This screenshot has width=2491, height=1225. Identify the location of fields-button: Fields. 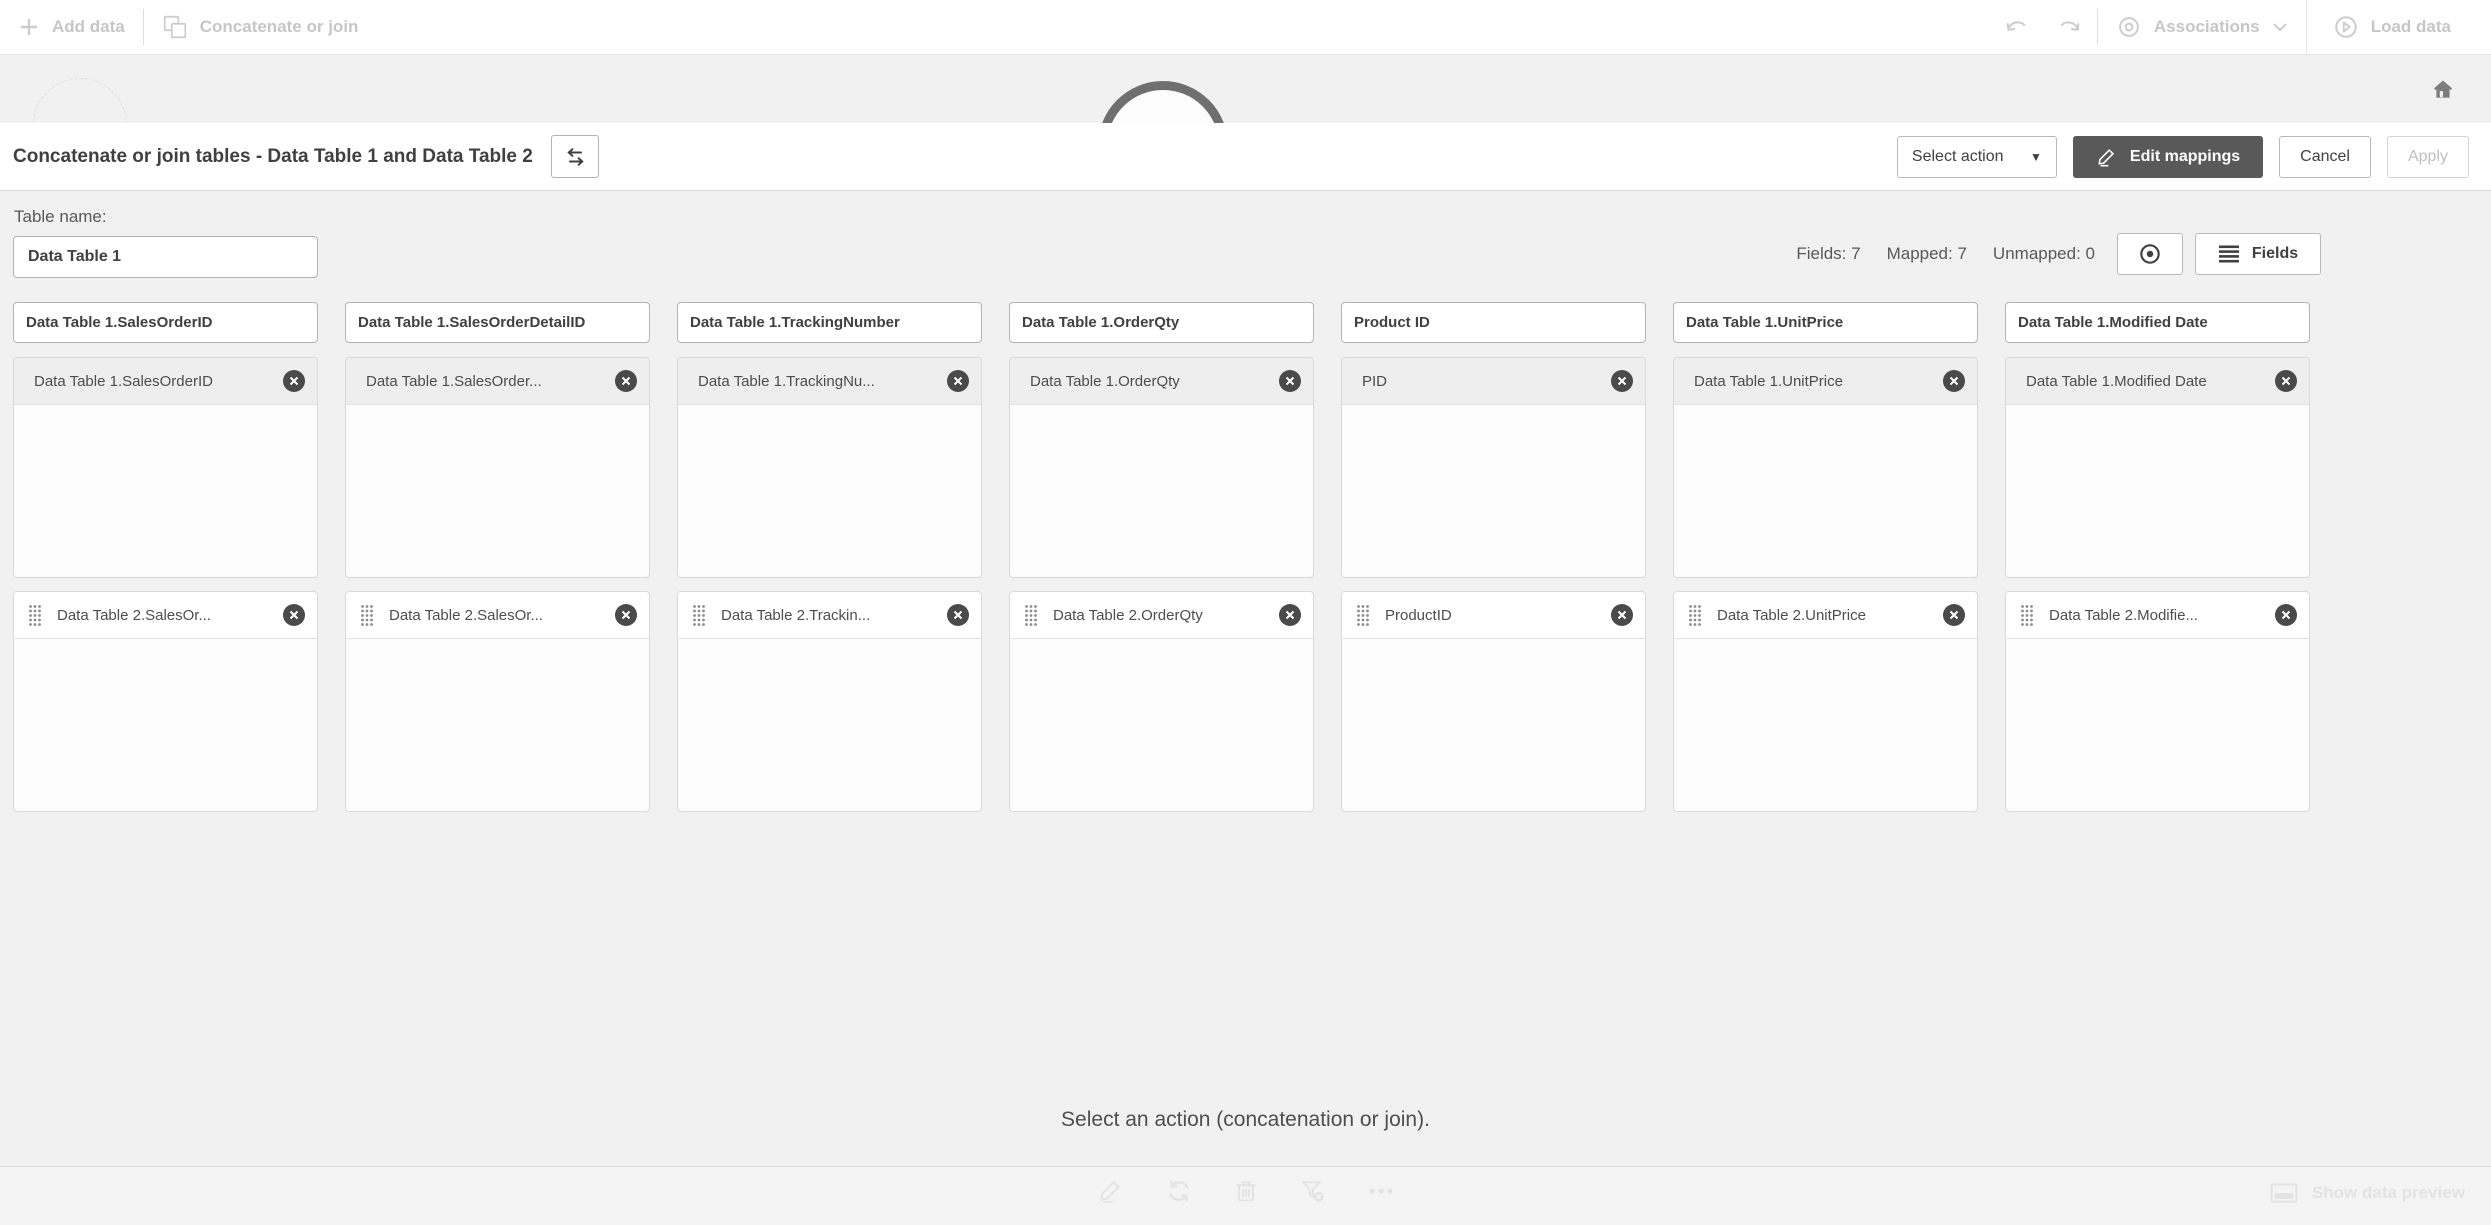
(2258, 254).